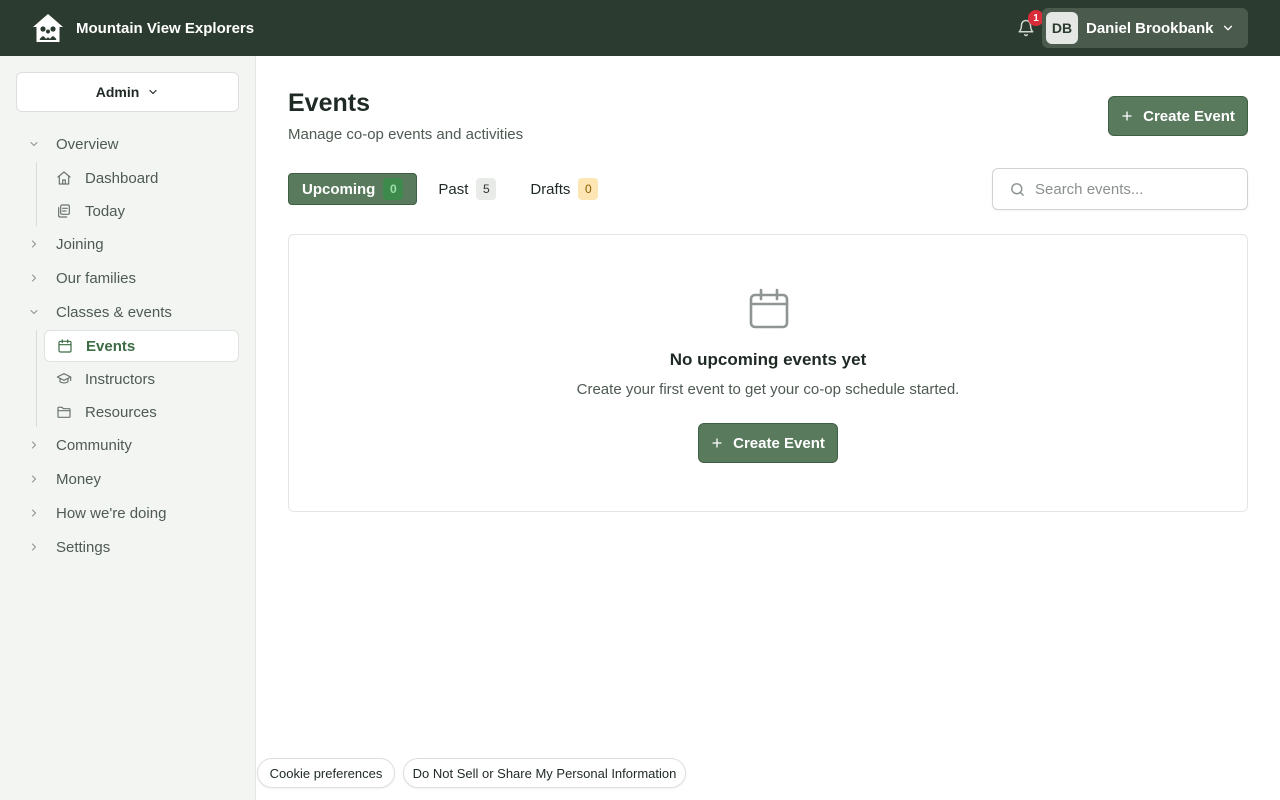 The width and height of the screenshot is (1280, 800). I want to click on avatar: DB, so click(1062, 28).